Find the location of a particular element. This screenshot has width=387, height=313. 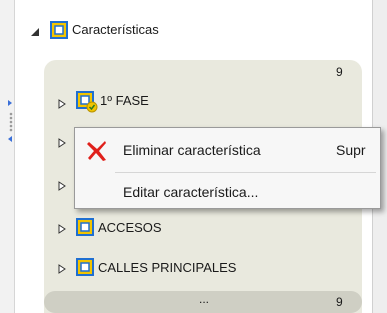

tree-root-label: Características is located at coordinates (115, 29).